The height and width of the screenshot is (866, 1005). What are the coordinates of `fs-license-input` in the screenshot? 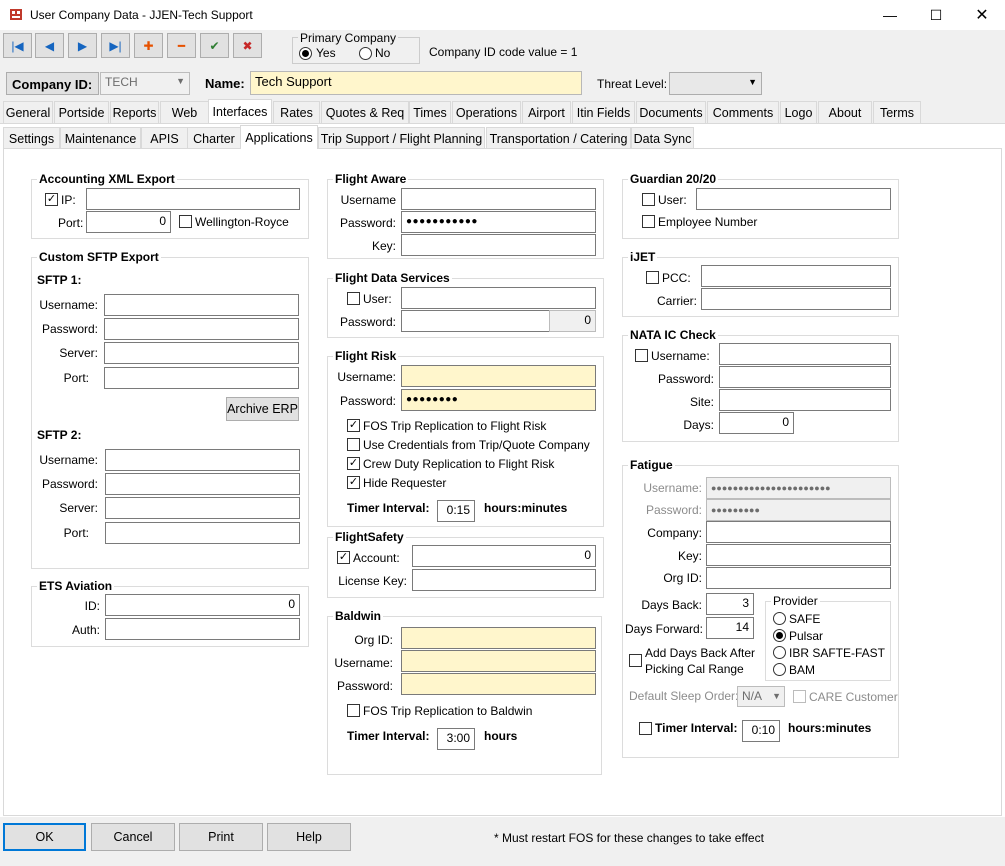 It's located at (504, 580).